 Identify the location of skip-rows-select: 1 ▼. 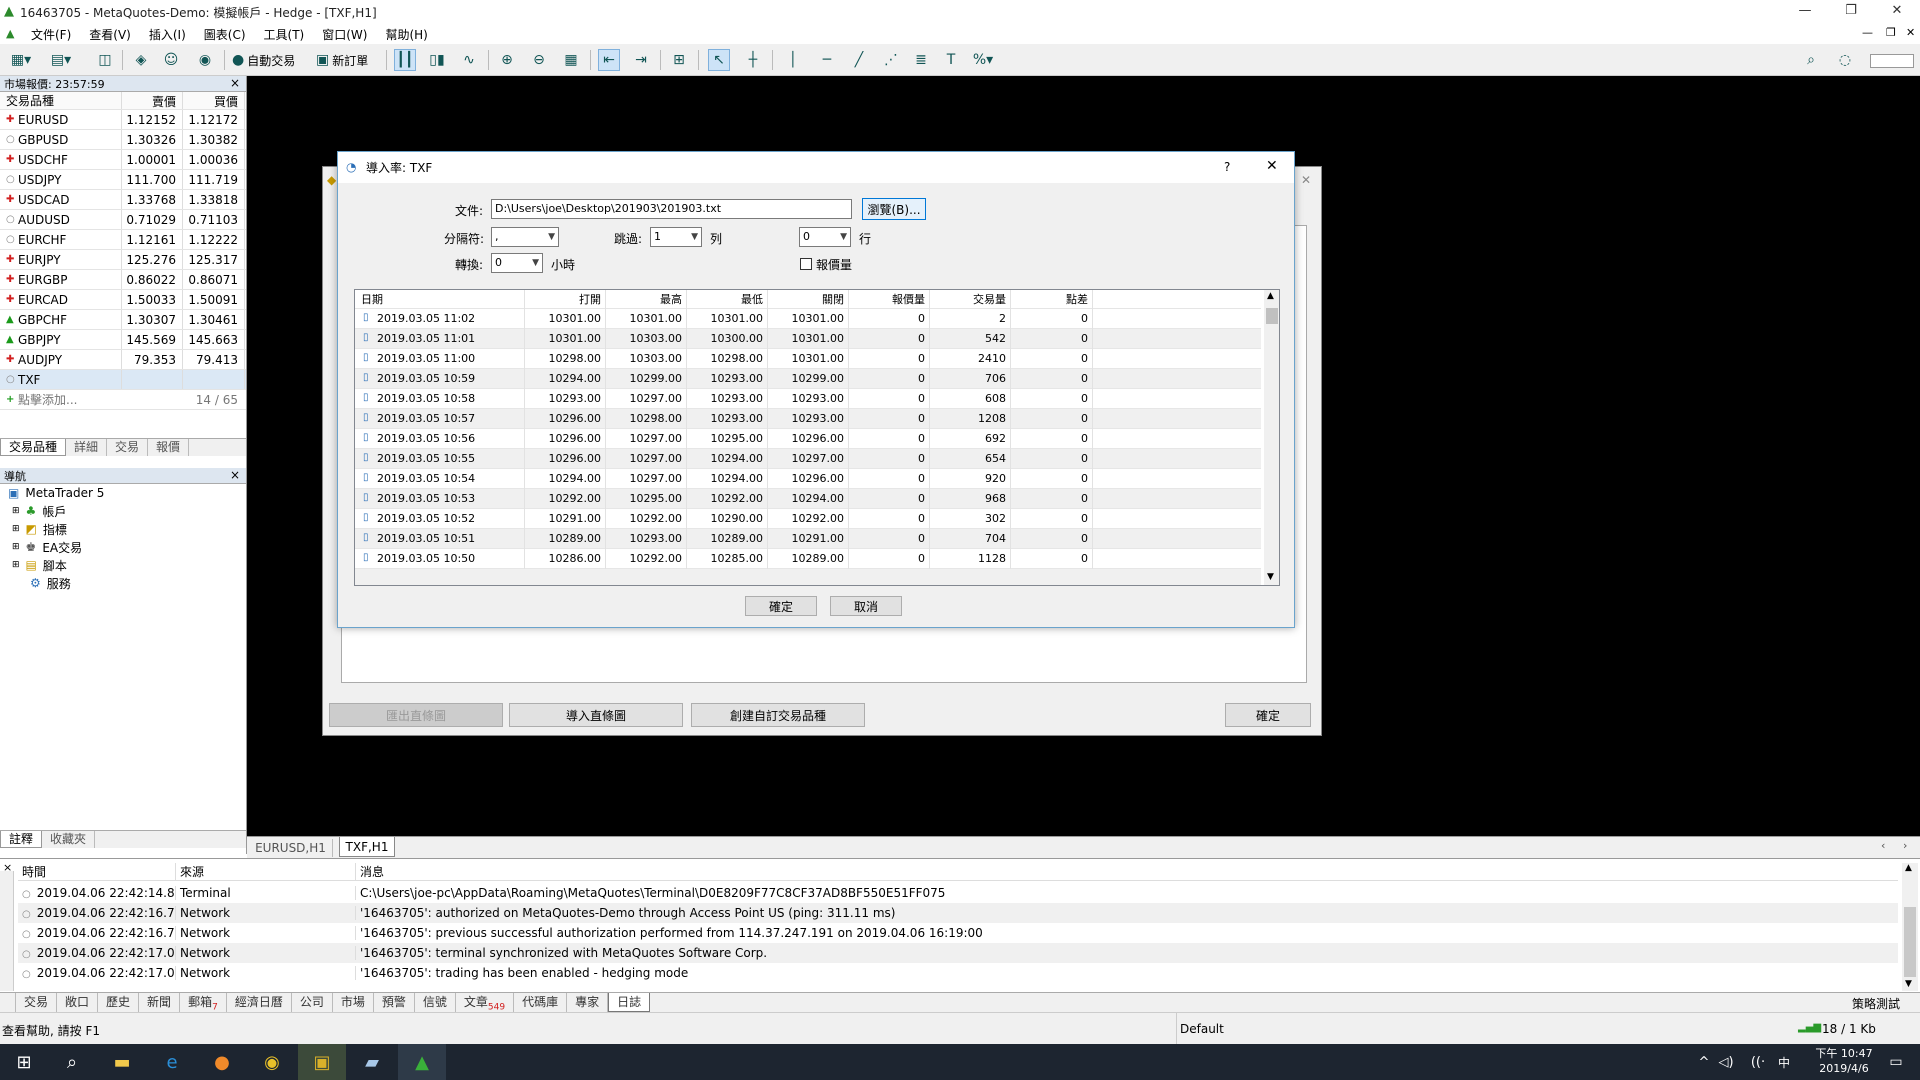
(676, 237).